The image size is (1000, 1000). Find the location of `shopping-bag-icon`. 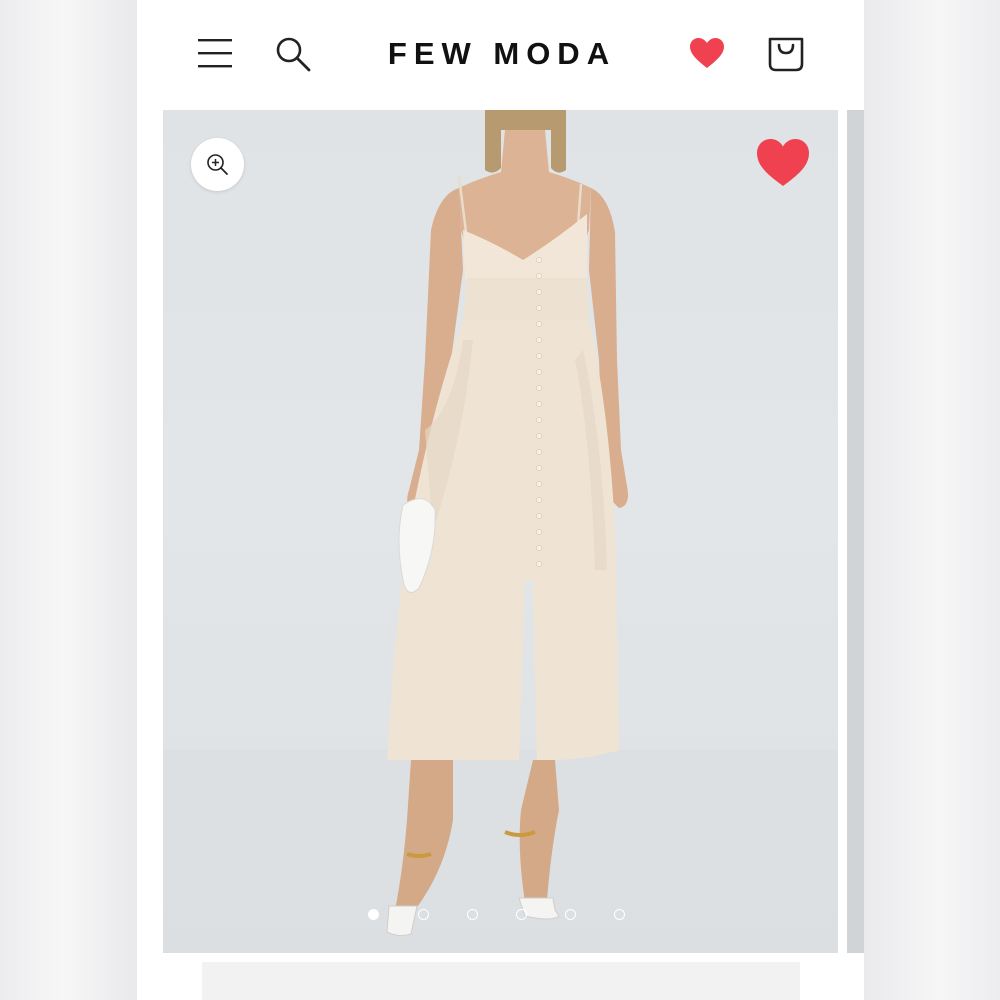

shopping-bag-icon is located at coordinates (786, 53).